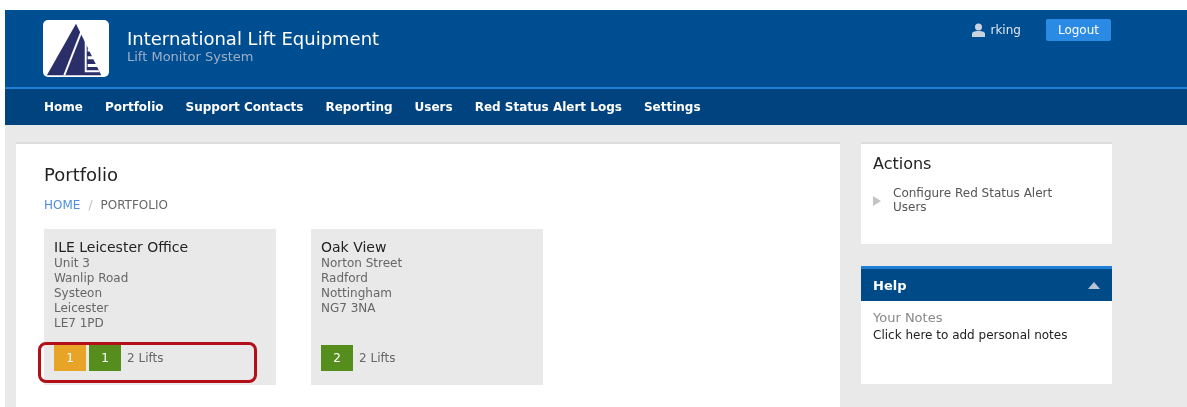 This screenshot has height=407, width=1187. What do you see at coordinates (427, 307) in the screenshot?
I see `location-card: Oak View Norton Street Radford Nottingham NG7 3NA 2 2 Lifts` at bounding box center [427, 307].